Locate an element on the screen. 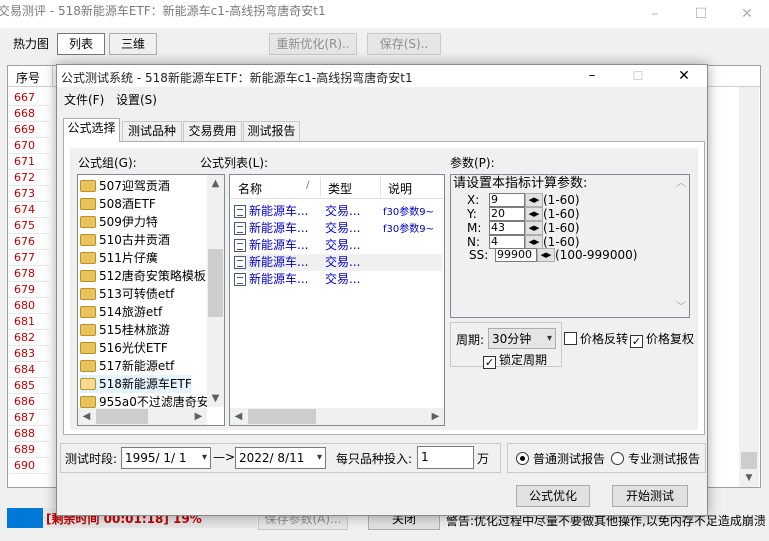  row-number: 674 is located at coordinates (24, 209).